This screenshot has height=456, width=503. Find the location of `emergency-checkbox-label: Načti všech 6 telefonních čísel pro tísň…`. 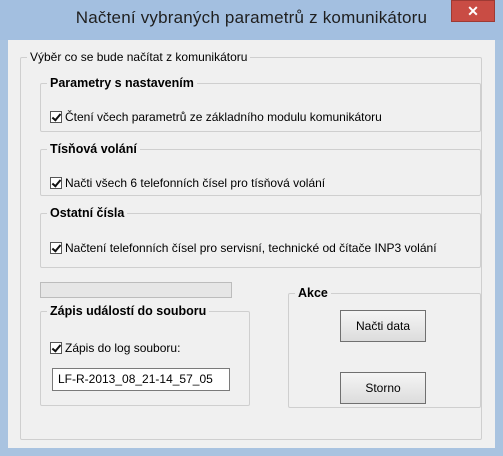

emergency-checkbox-label: Načti všech 6 telefonních čísel pro tísň… is located at coordinates (195, 183).